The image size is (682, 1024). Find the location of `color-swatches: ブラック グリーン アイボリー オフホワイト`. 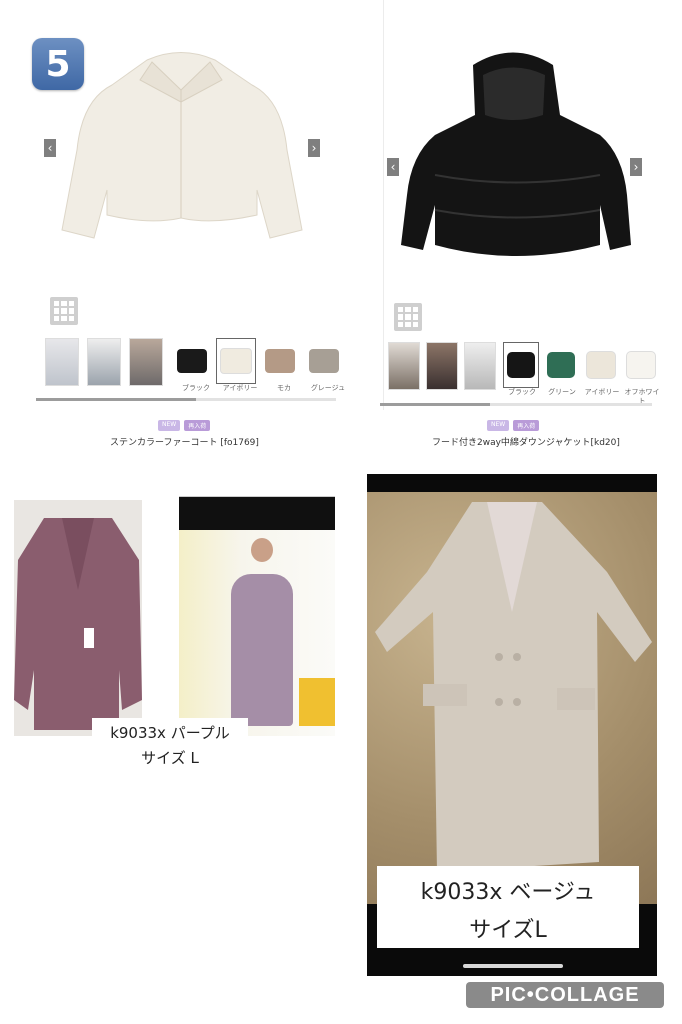

color-swatches: ブラック グリーン アイボリー オフホワイト is located at coordinates (583, 374).